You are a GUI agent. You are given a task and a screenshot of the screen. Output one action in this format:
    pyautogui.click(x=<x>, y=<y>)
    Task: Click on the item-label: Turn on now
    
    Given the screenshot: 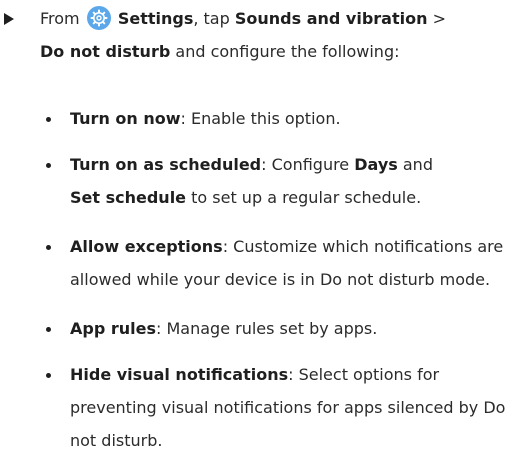 What is the action you would take?
    pyautogui.click(x=125, y=118)
    